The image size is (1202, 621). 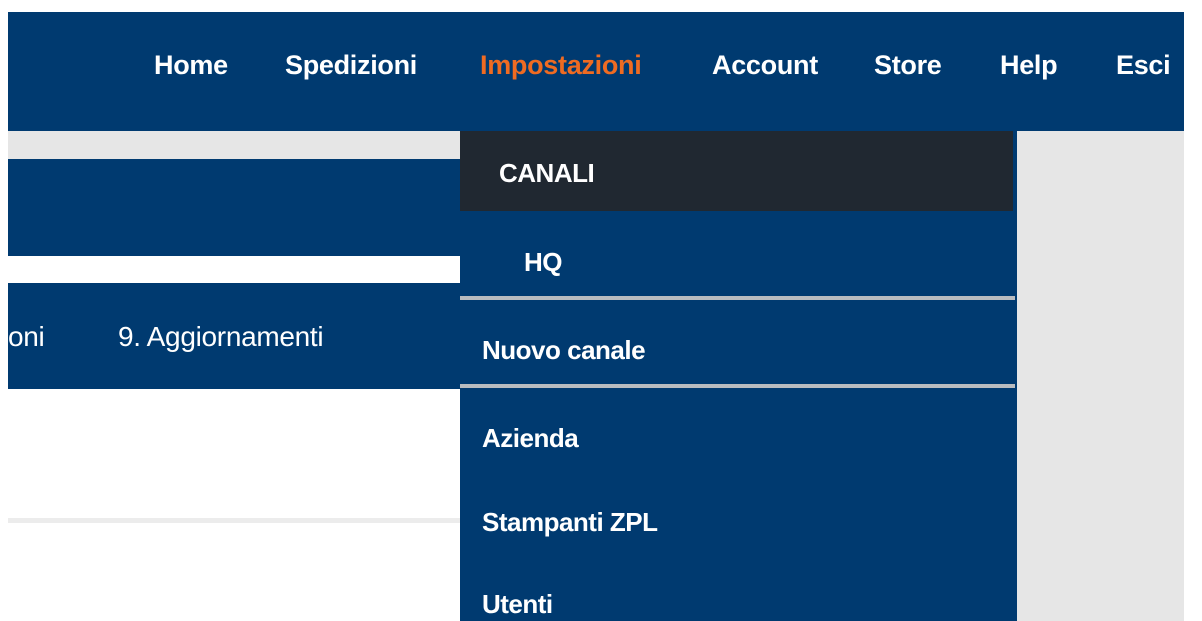 What do you see at coordinates (517, 604) in the screenshot?
I see `dropdown-item-utenti: Utenti` at bounding box center [517, 604].